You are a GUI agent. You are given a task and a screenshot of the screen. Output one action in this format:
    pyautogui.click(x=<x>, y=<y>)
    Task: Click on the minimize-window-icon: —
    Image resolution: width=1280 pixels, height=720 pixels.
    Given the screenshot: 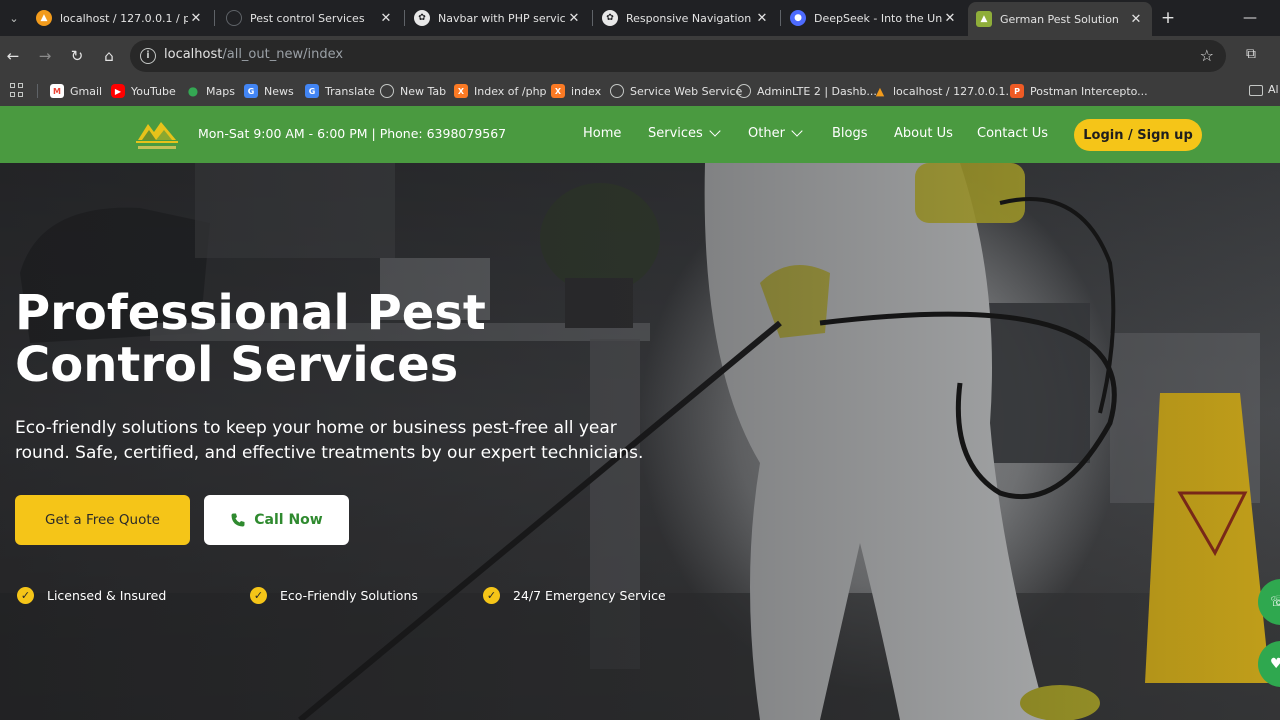 What is the action you would take?
    pyautogui.click(x=1250, y=18)
    